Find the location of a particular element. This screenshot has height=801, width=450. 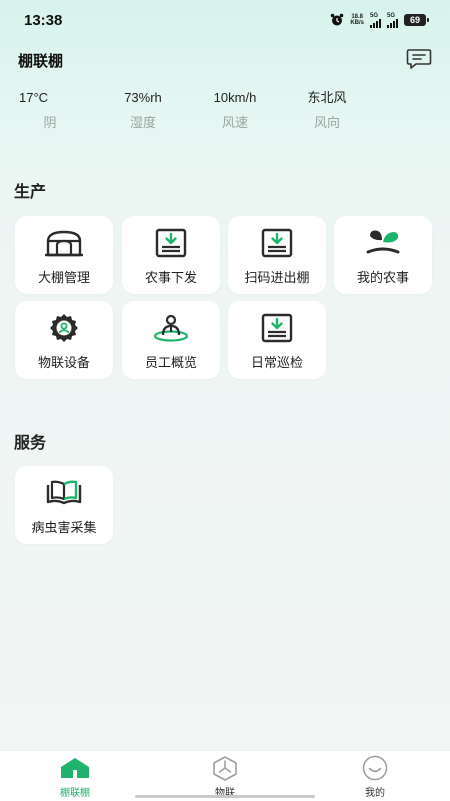

weather-wind-direction: 东北风 风向 is located at coordinates (327, 110).